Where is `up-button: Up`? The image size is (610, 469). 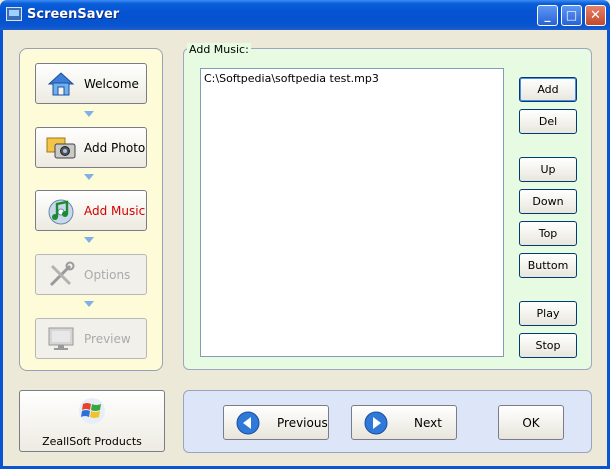
up-button: Up is located at coordinates (548, 169).